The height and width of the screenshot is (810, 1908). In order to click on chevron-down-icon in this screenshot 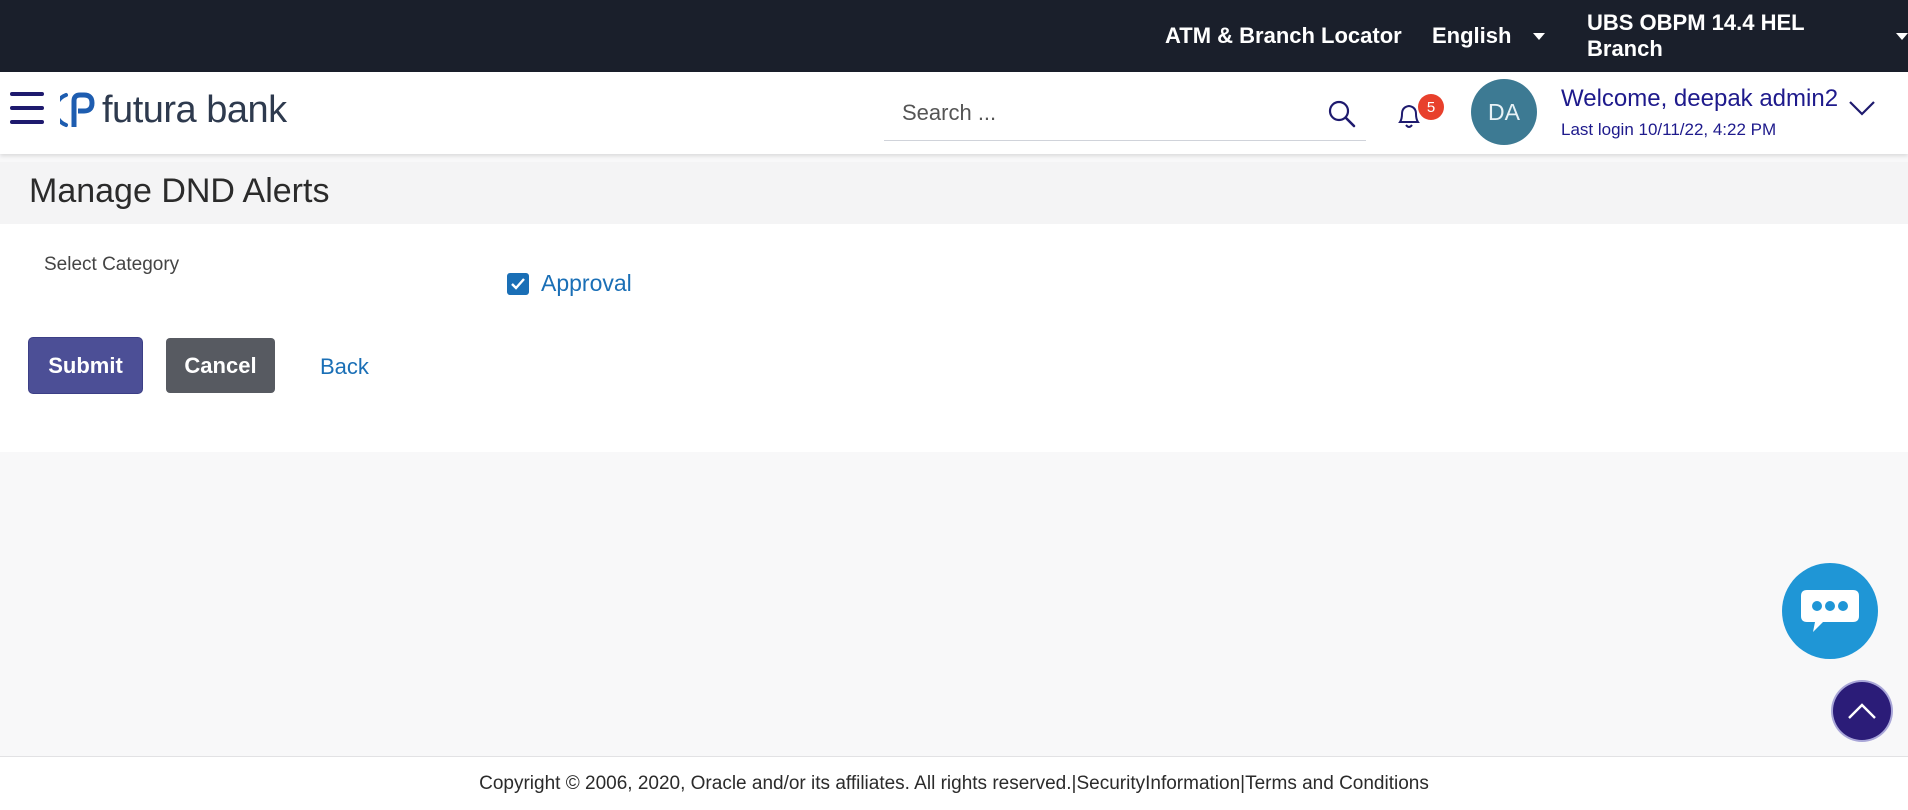, I will do `click(1862, 108)`.